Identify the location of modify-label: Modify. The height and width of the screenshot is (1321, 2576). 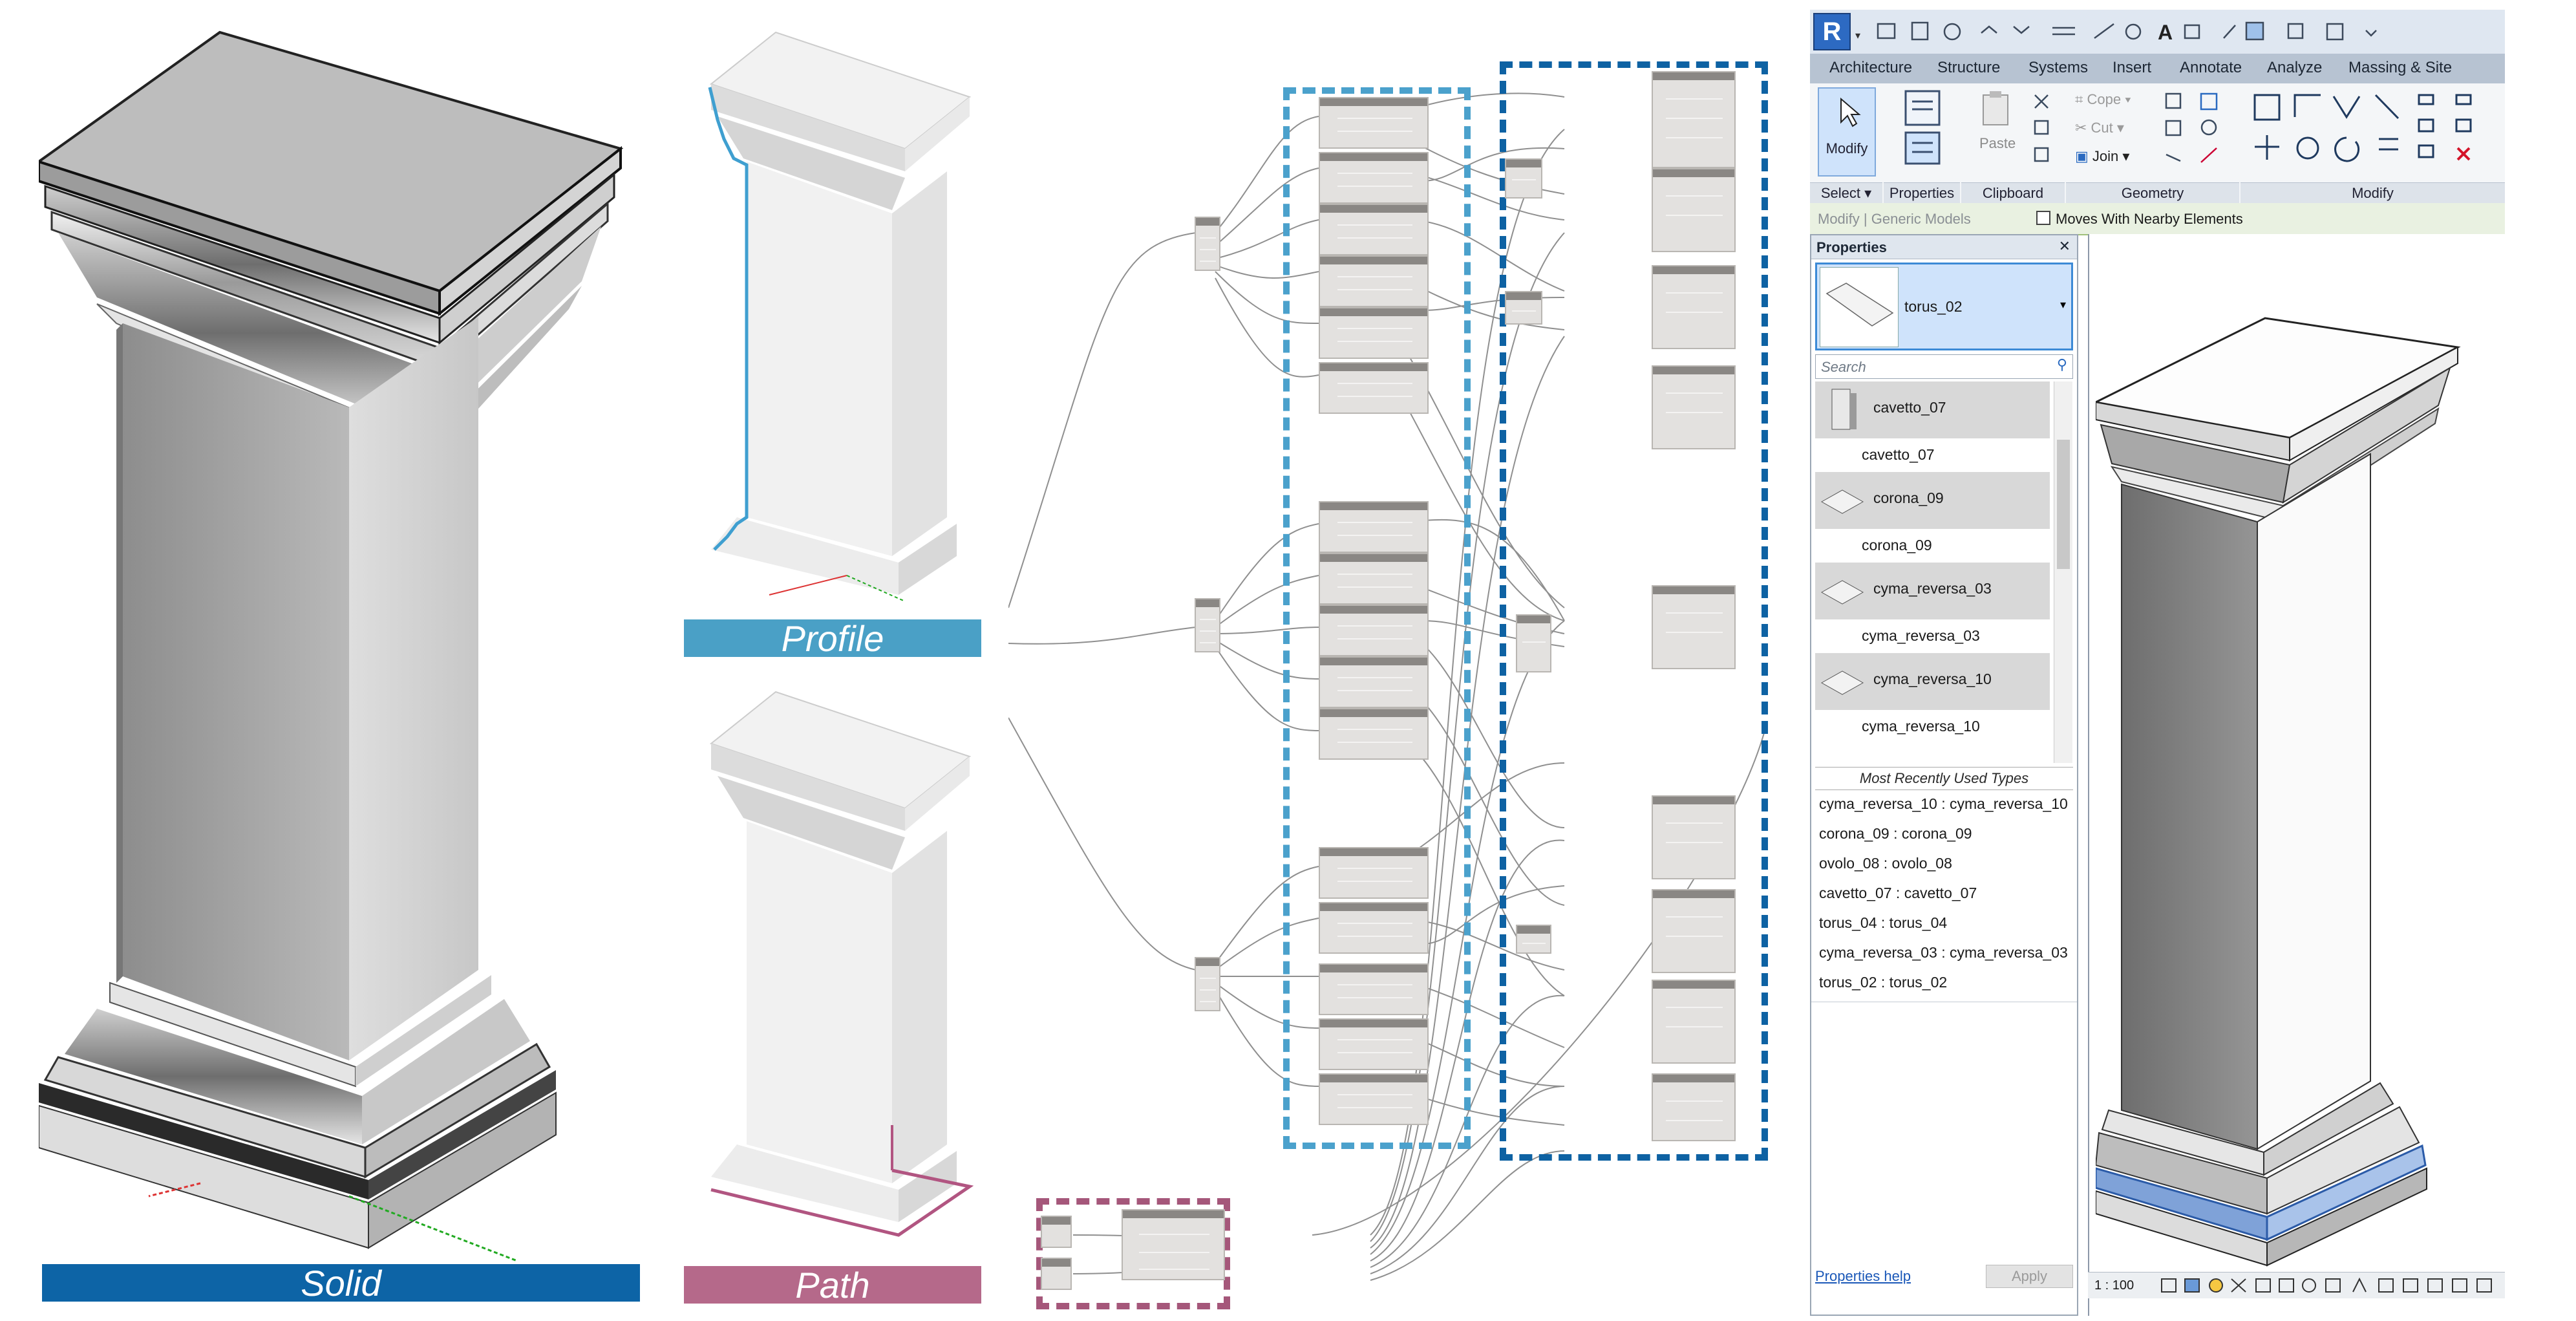
(1847, 148).